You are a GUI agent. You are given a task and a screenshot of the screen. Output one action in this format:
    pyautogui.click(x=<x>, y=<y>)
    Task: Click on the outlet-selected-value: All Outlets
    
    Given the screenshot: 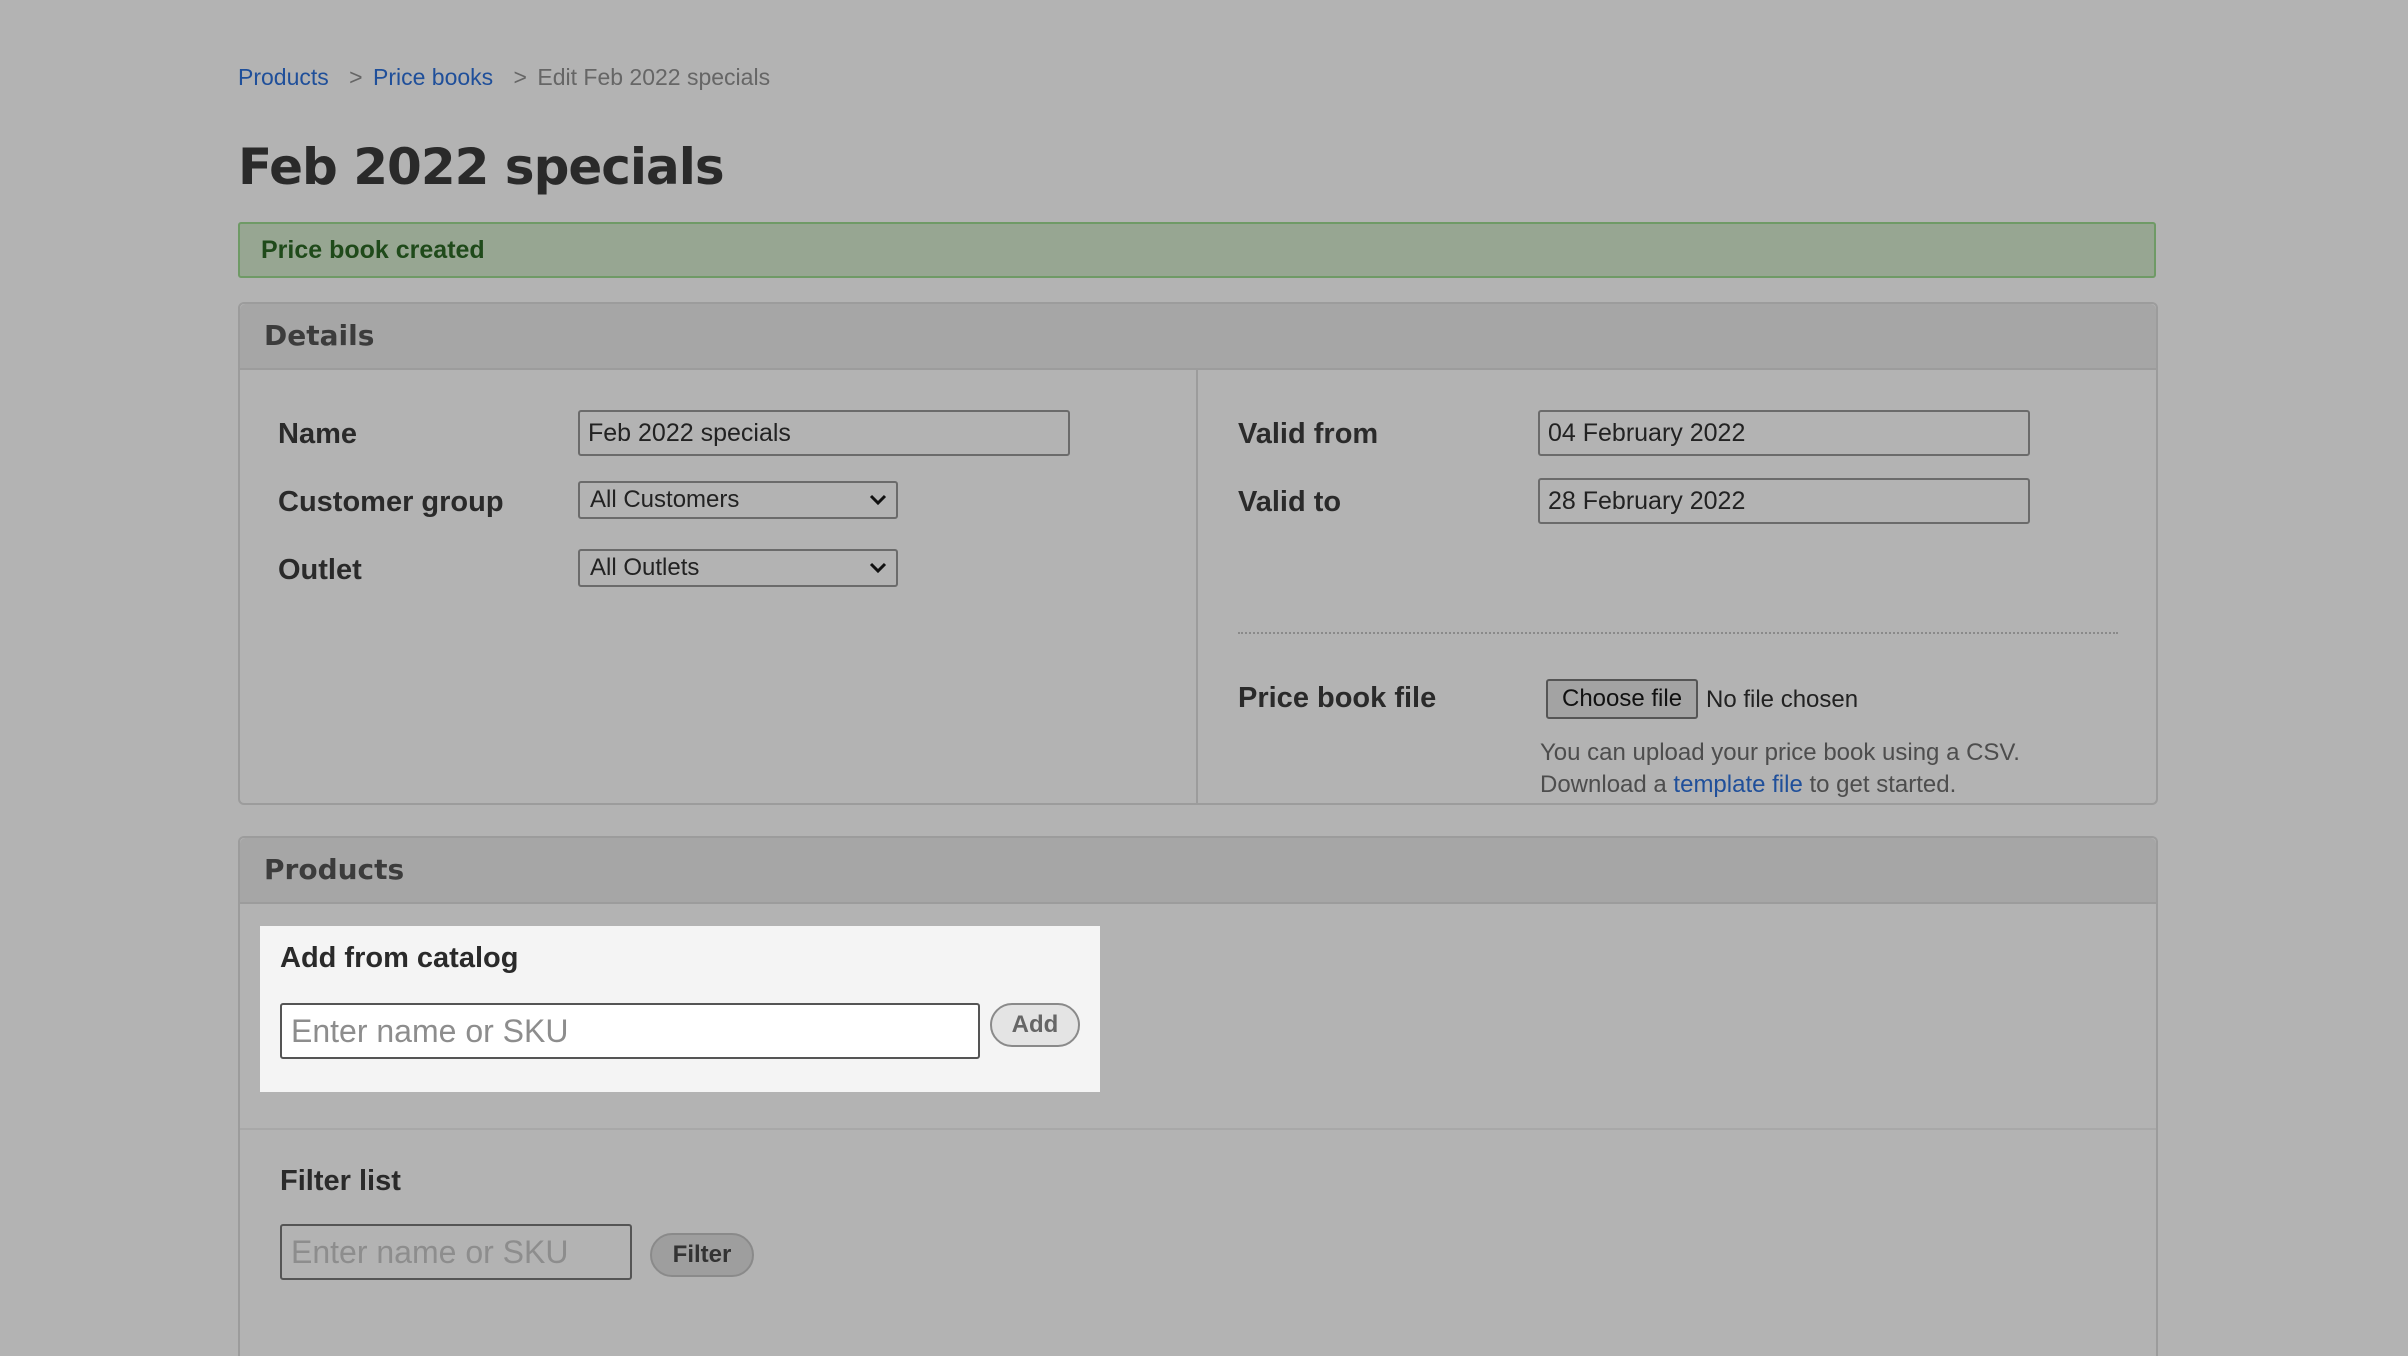 What is the action you would take?
    pyautogui.click(x=645, y=567)
    